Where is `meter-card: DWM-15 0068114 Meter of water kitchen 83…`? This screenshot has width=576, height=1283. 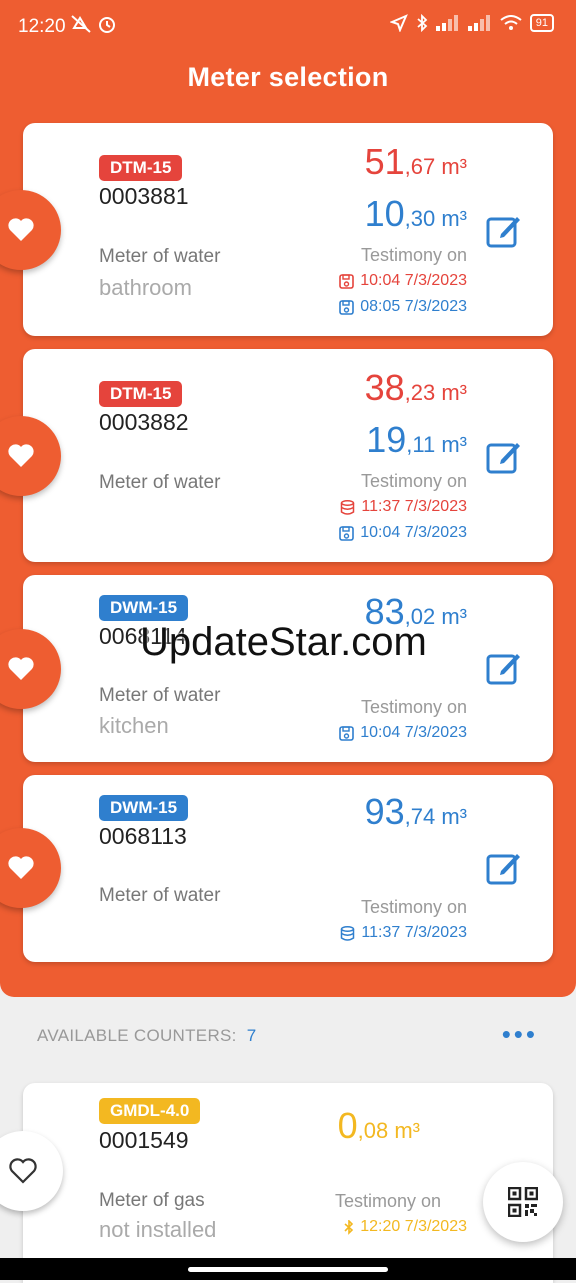 meter-card: DWM-15 0068114 Meter of water kitchen 83… is located at coordinates (276, 668).